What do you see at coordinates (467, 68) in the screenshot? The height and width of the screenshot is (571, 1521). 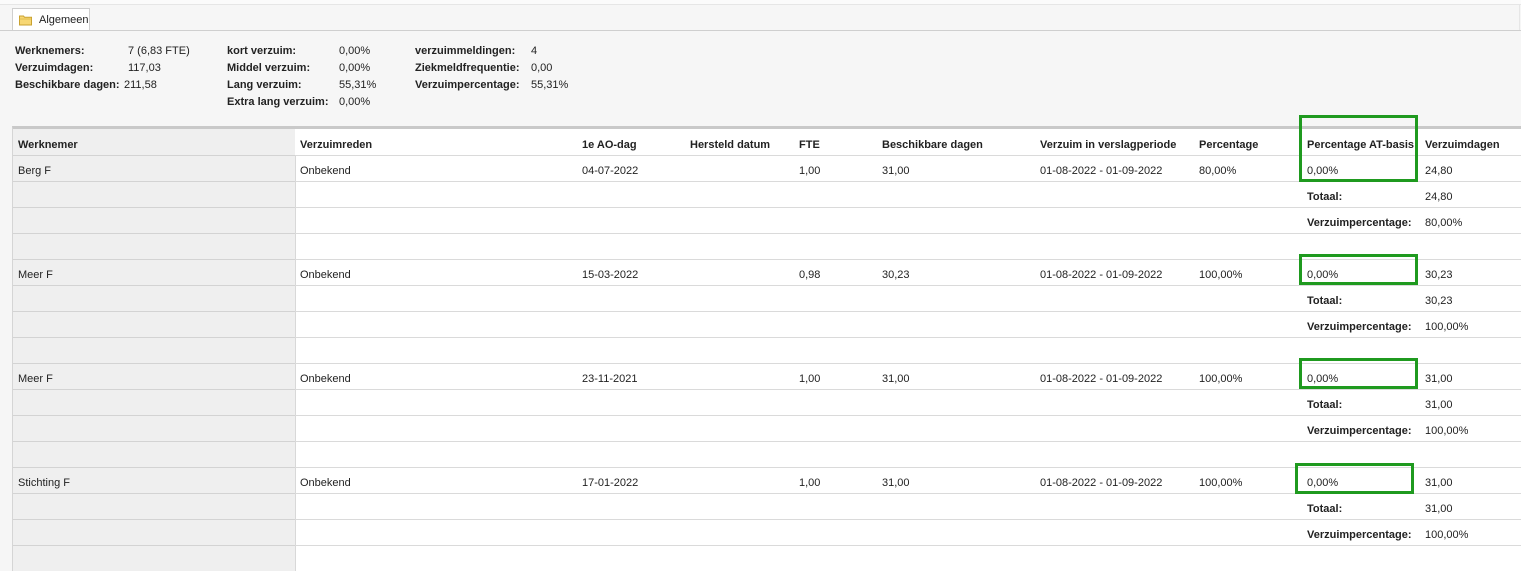 I see `summary-label: Ziekmeldfrequentie:` at bounding box center [467, 68].